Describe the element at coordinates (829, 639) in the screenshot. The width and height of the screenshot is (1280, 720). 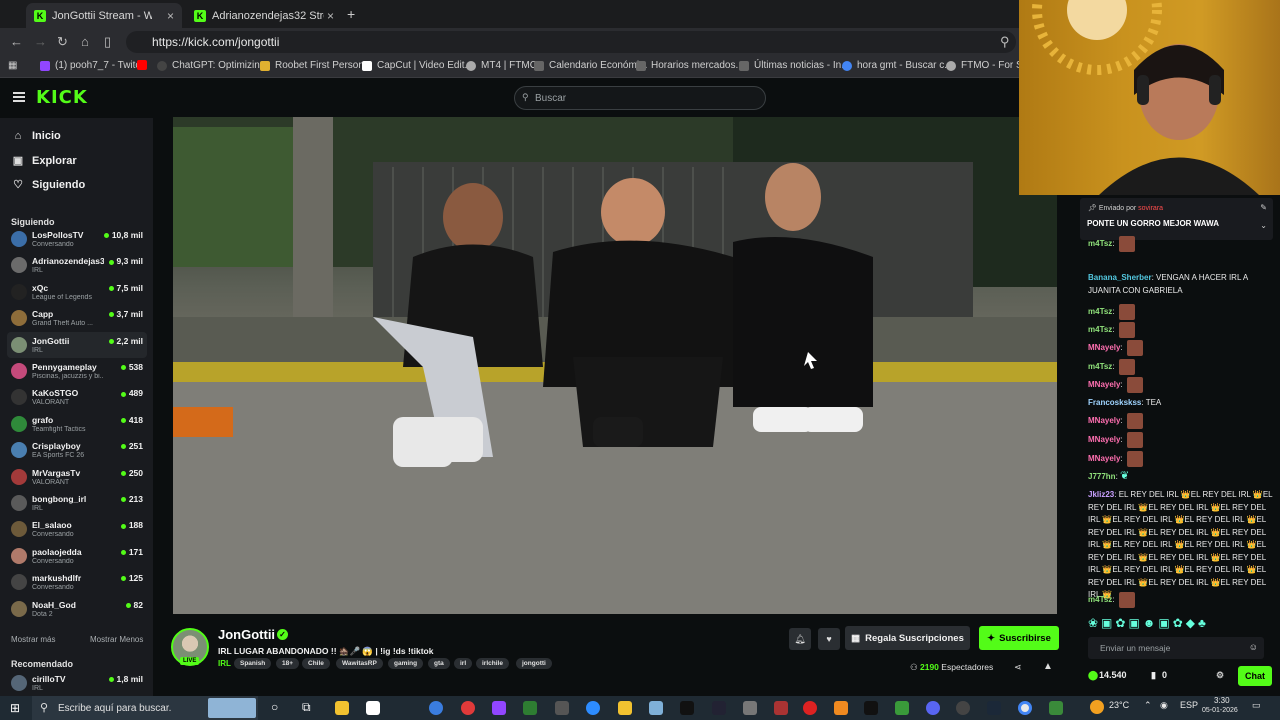
I see `follow-heart-icon: ♥` at that location.